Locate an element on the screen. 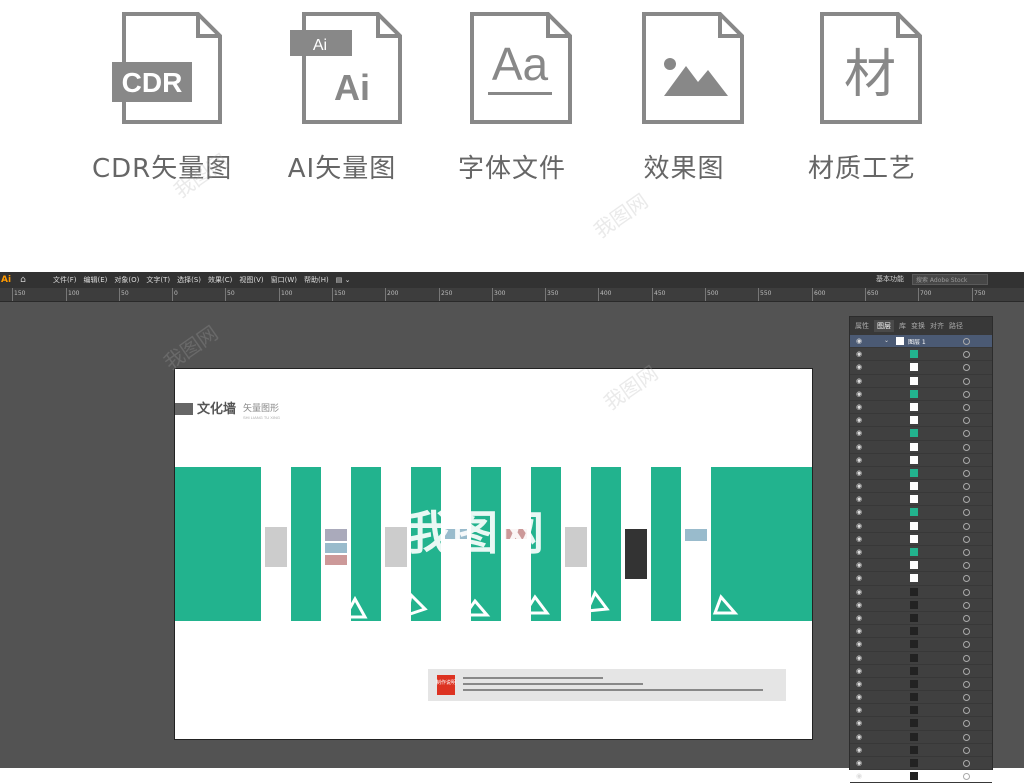 The height and width of the screenshot is (783, 1024). menu-select: 选择(S) is located at coordinates (189, 280).